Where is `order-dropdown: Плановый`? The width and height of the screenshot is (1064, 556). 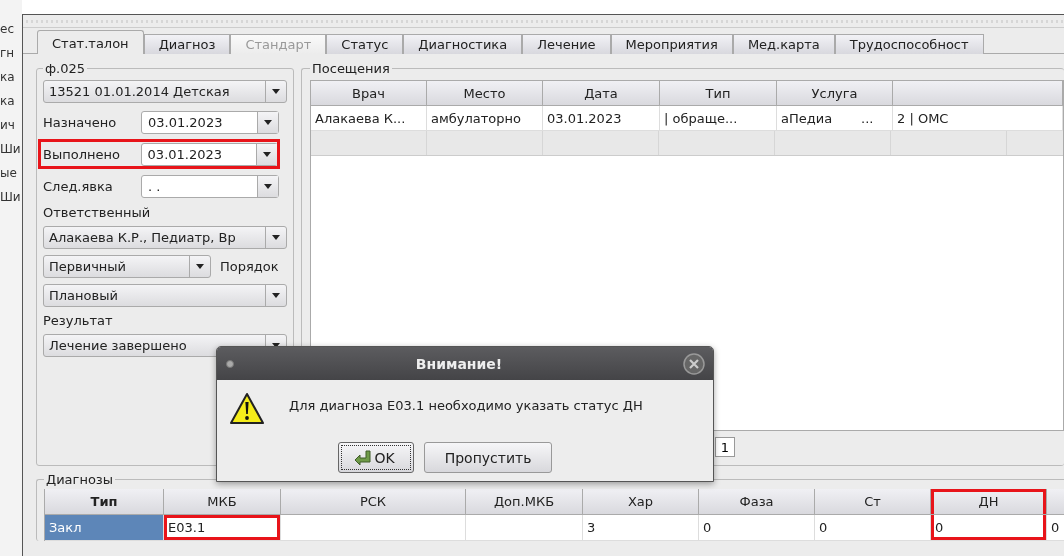 order-dropdown: Плановый is located at coordinates (165, 295).